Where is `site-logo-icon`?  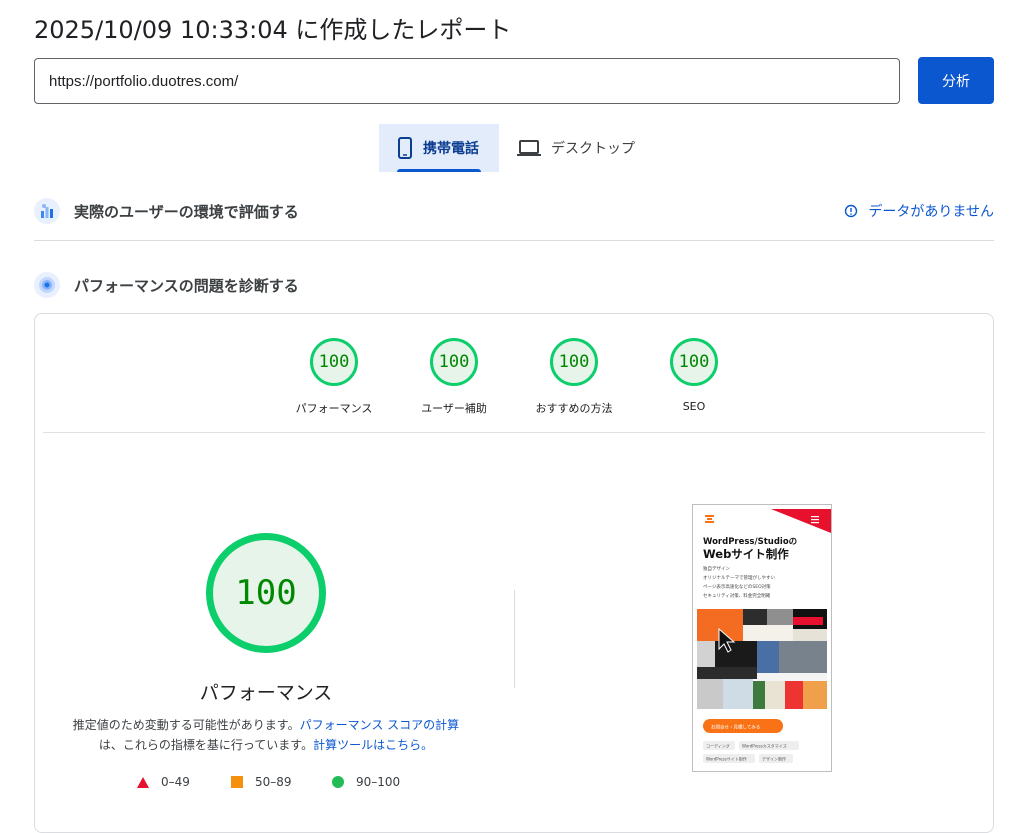
site-logo-icon is located at coordinates (709, 519).